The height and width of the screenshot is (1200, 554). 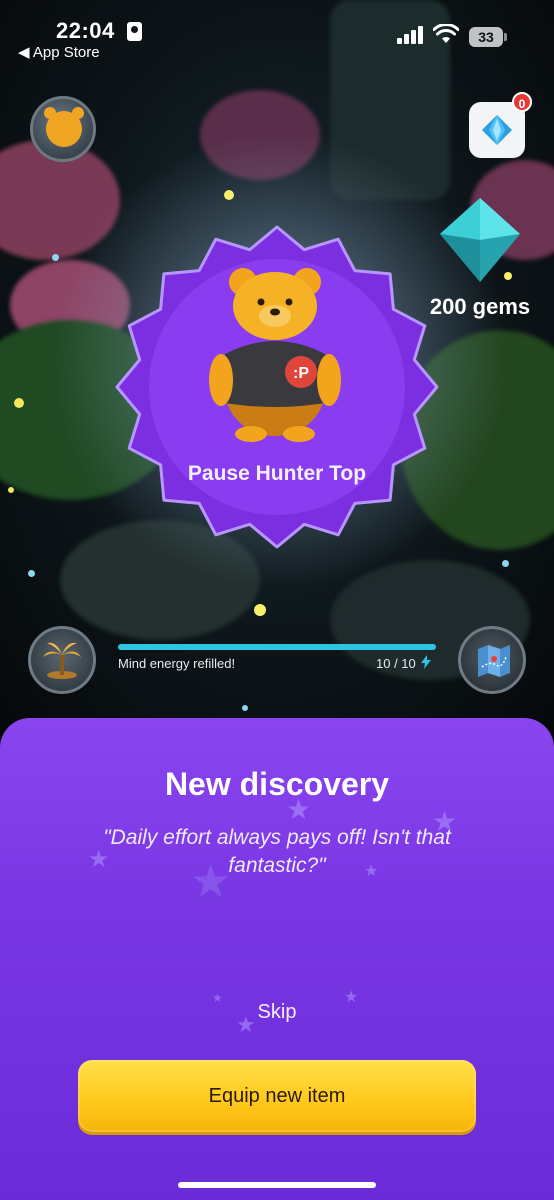 I want to click on skip-button: Skip, so click(x=277, y=1012).